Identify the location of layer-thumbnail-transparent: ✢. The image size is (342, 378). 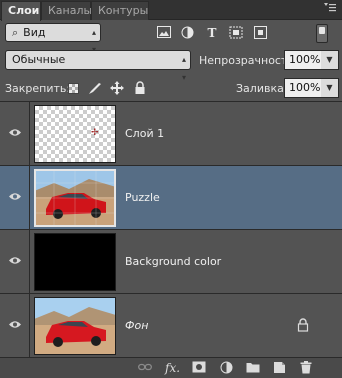
(75, 134).